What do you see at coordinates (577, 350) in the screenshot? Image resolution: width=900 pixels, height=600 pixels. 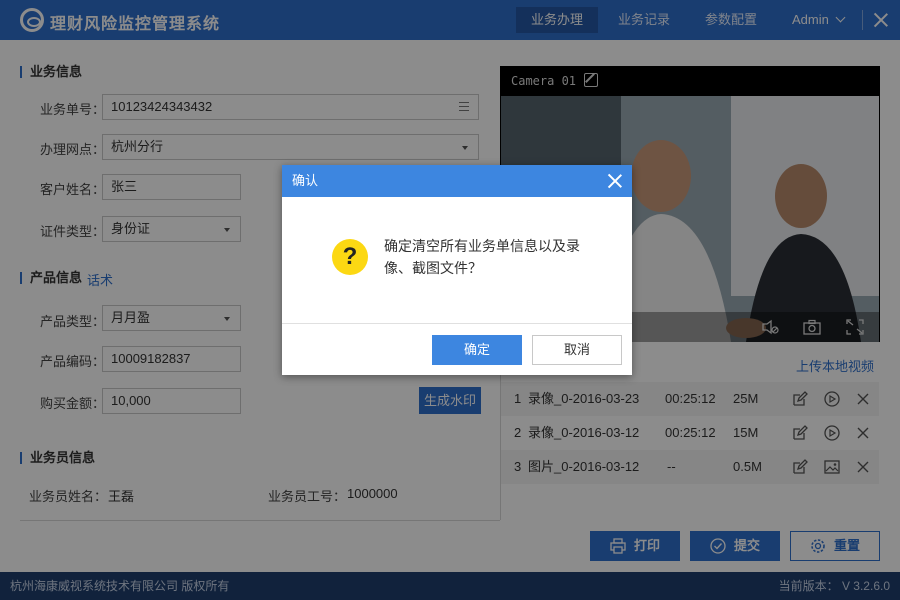 I see `cancel-button: 取消` at bounding box center [577, 350].